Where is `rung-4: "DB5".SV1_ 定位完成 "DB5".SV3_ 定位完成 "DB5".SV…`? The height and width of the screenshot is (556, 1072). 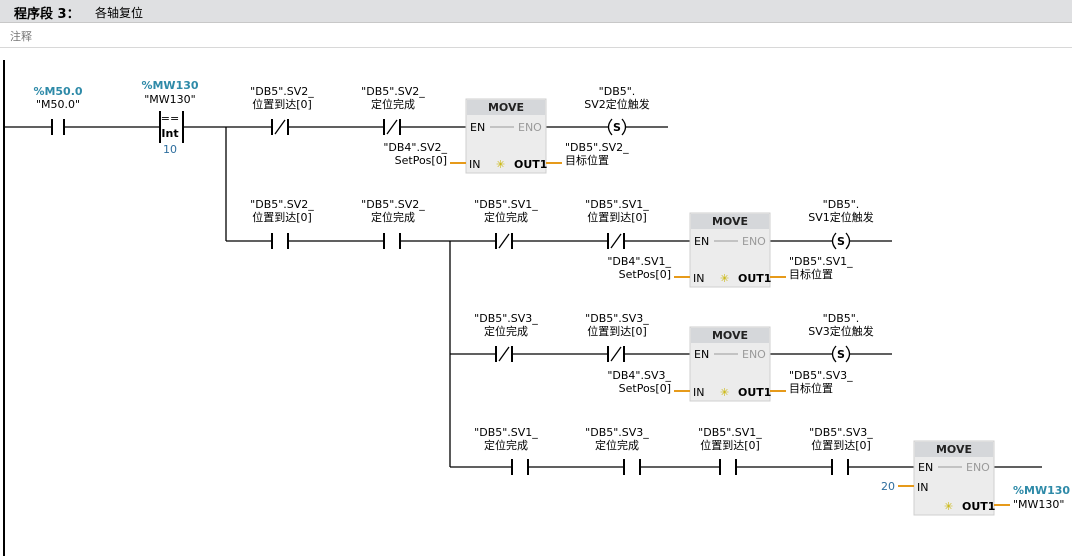
rung-4: "DB5".SV1_ 定位完成 "DB5".SV3_ 定位完成 "DB5".SV… is located at coordinates (760, 471).